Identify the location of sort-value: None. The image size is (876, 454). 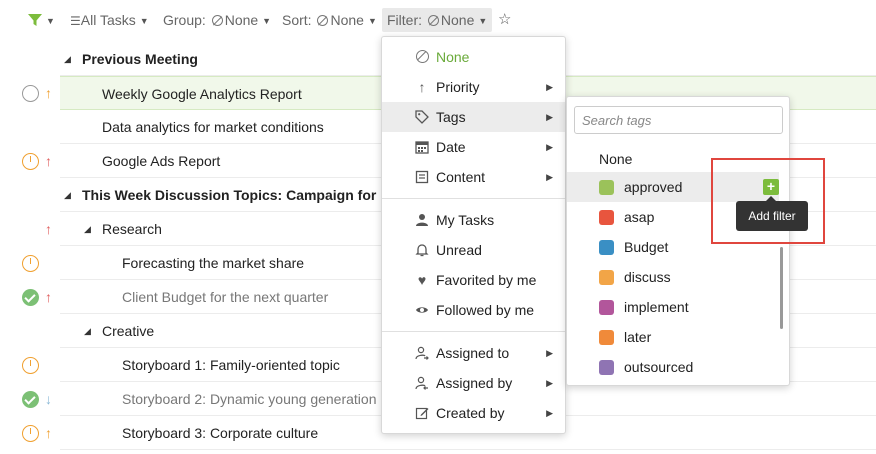
(347, 20).